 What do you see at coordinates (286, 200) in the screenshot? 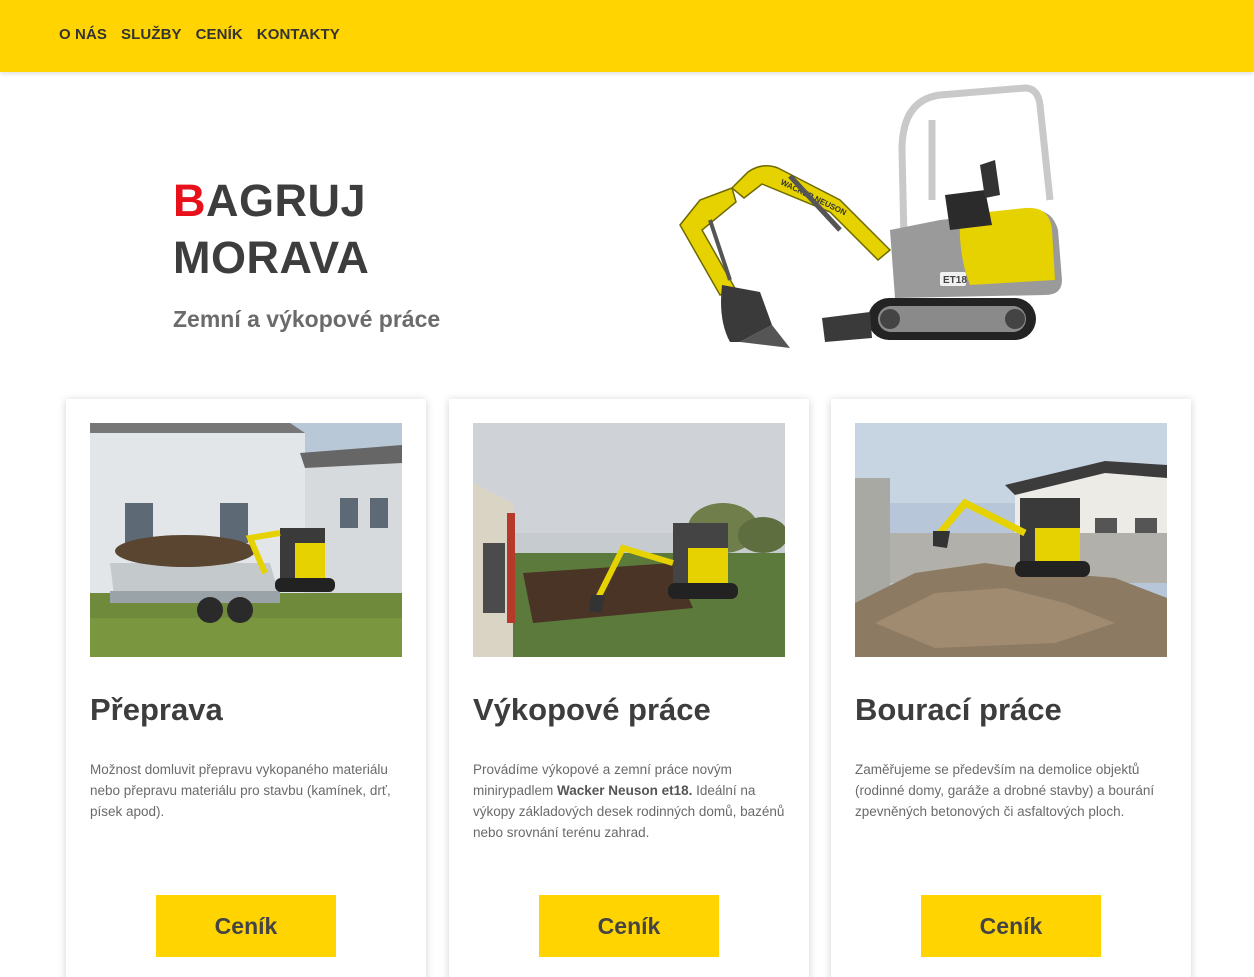
I see `hero-title-rest: AGRUJ` at bounding box center [286, 200].